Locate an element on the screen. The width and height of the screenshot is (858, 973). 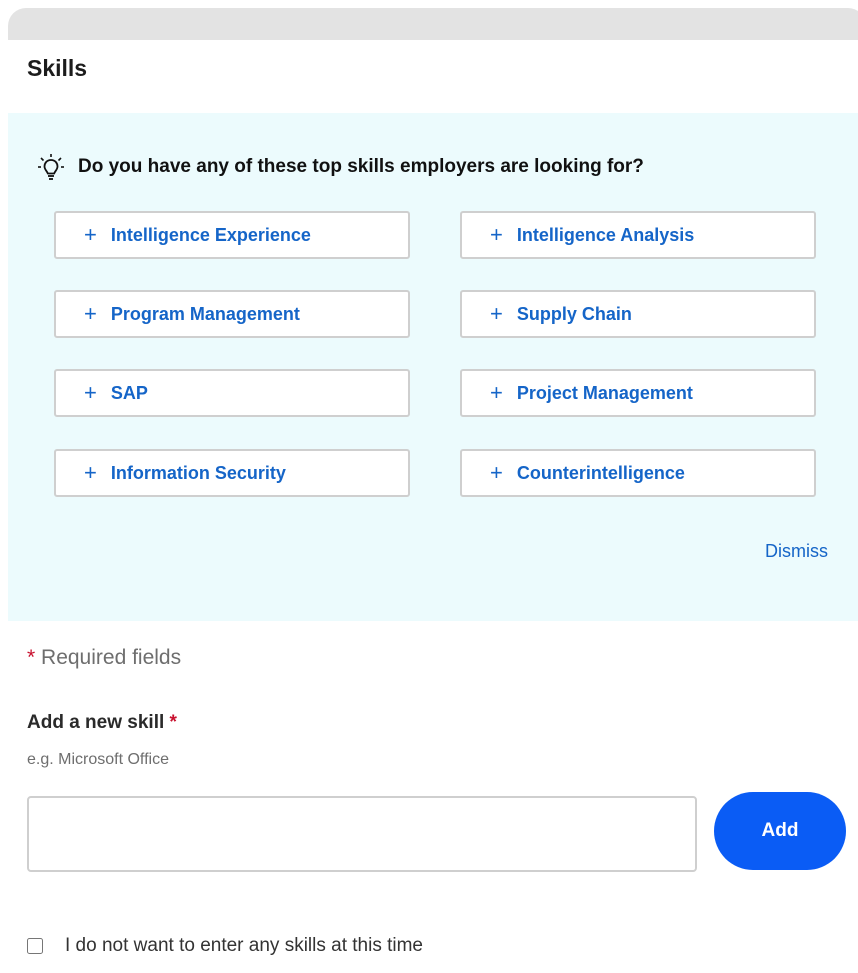
add-skill-counterintelligence: + Counterintelligence is located at coordinates (638, 473).